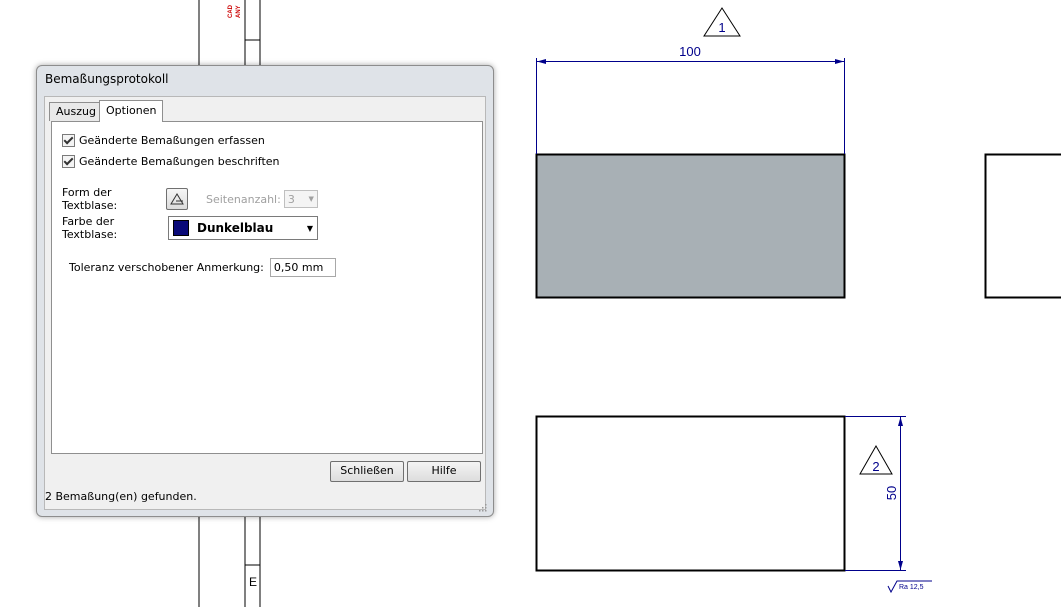 This screenshot has height=607, width=1061. Describe the element at coordinates (253, 582) in the screenshot. I see `zone-letter: E` at that location.